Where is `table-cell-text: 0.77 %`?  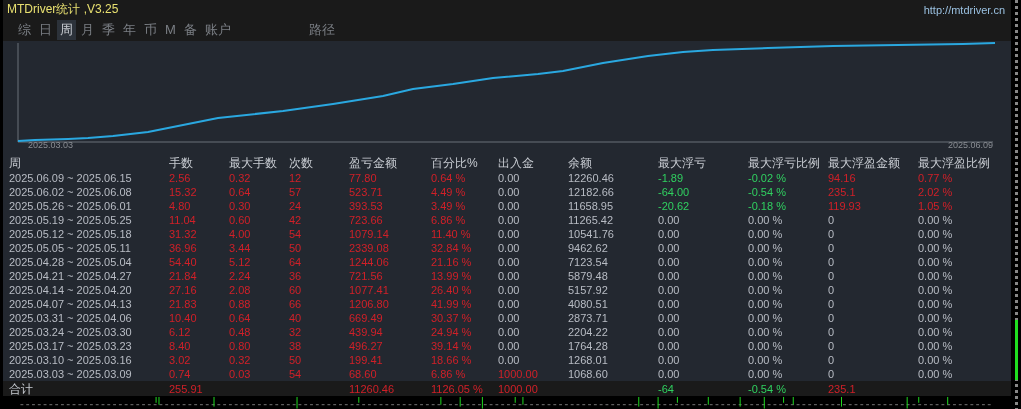 table-cell-text: 0.77 % is located at coordinates (936, 177).